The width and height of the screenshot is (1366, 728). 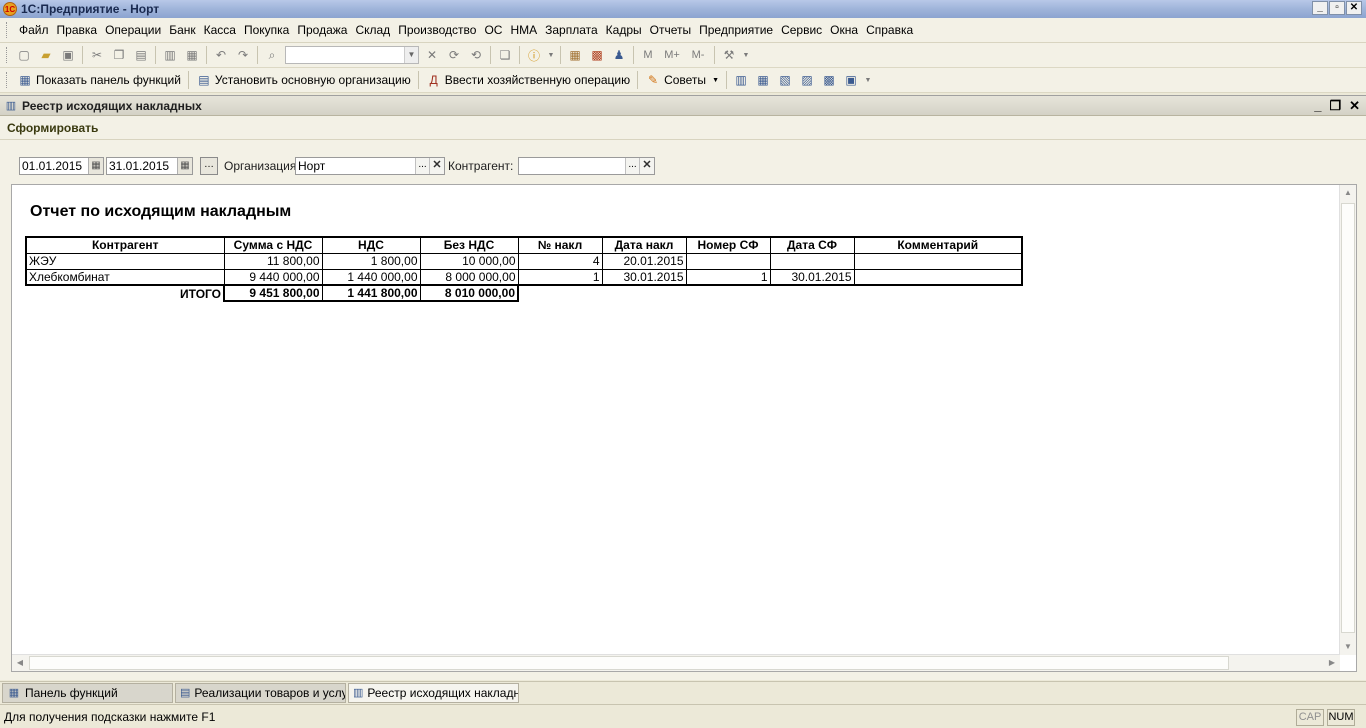 What do you see at coordinates (322, 30) in the screenshot?
I see `menu-sale: Продажа` at bounding box center [322, 30].